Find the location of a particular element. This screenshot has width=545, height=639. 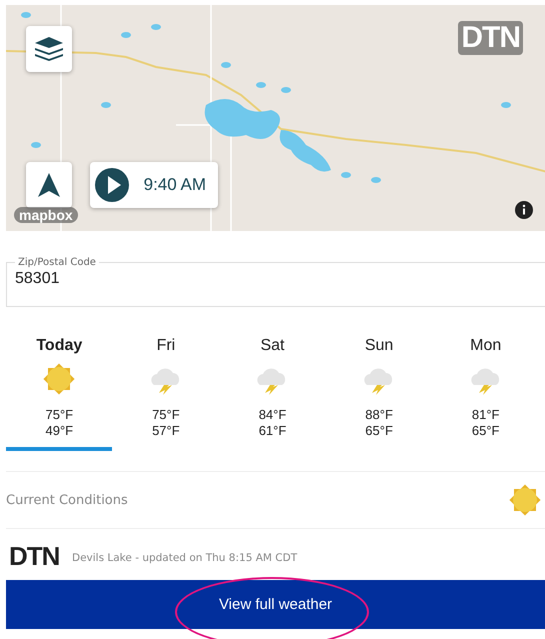

field-label: Zip/Postal Code is located at coordinates (57, 262).